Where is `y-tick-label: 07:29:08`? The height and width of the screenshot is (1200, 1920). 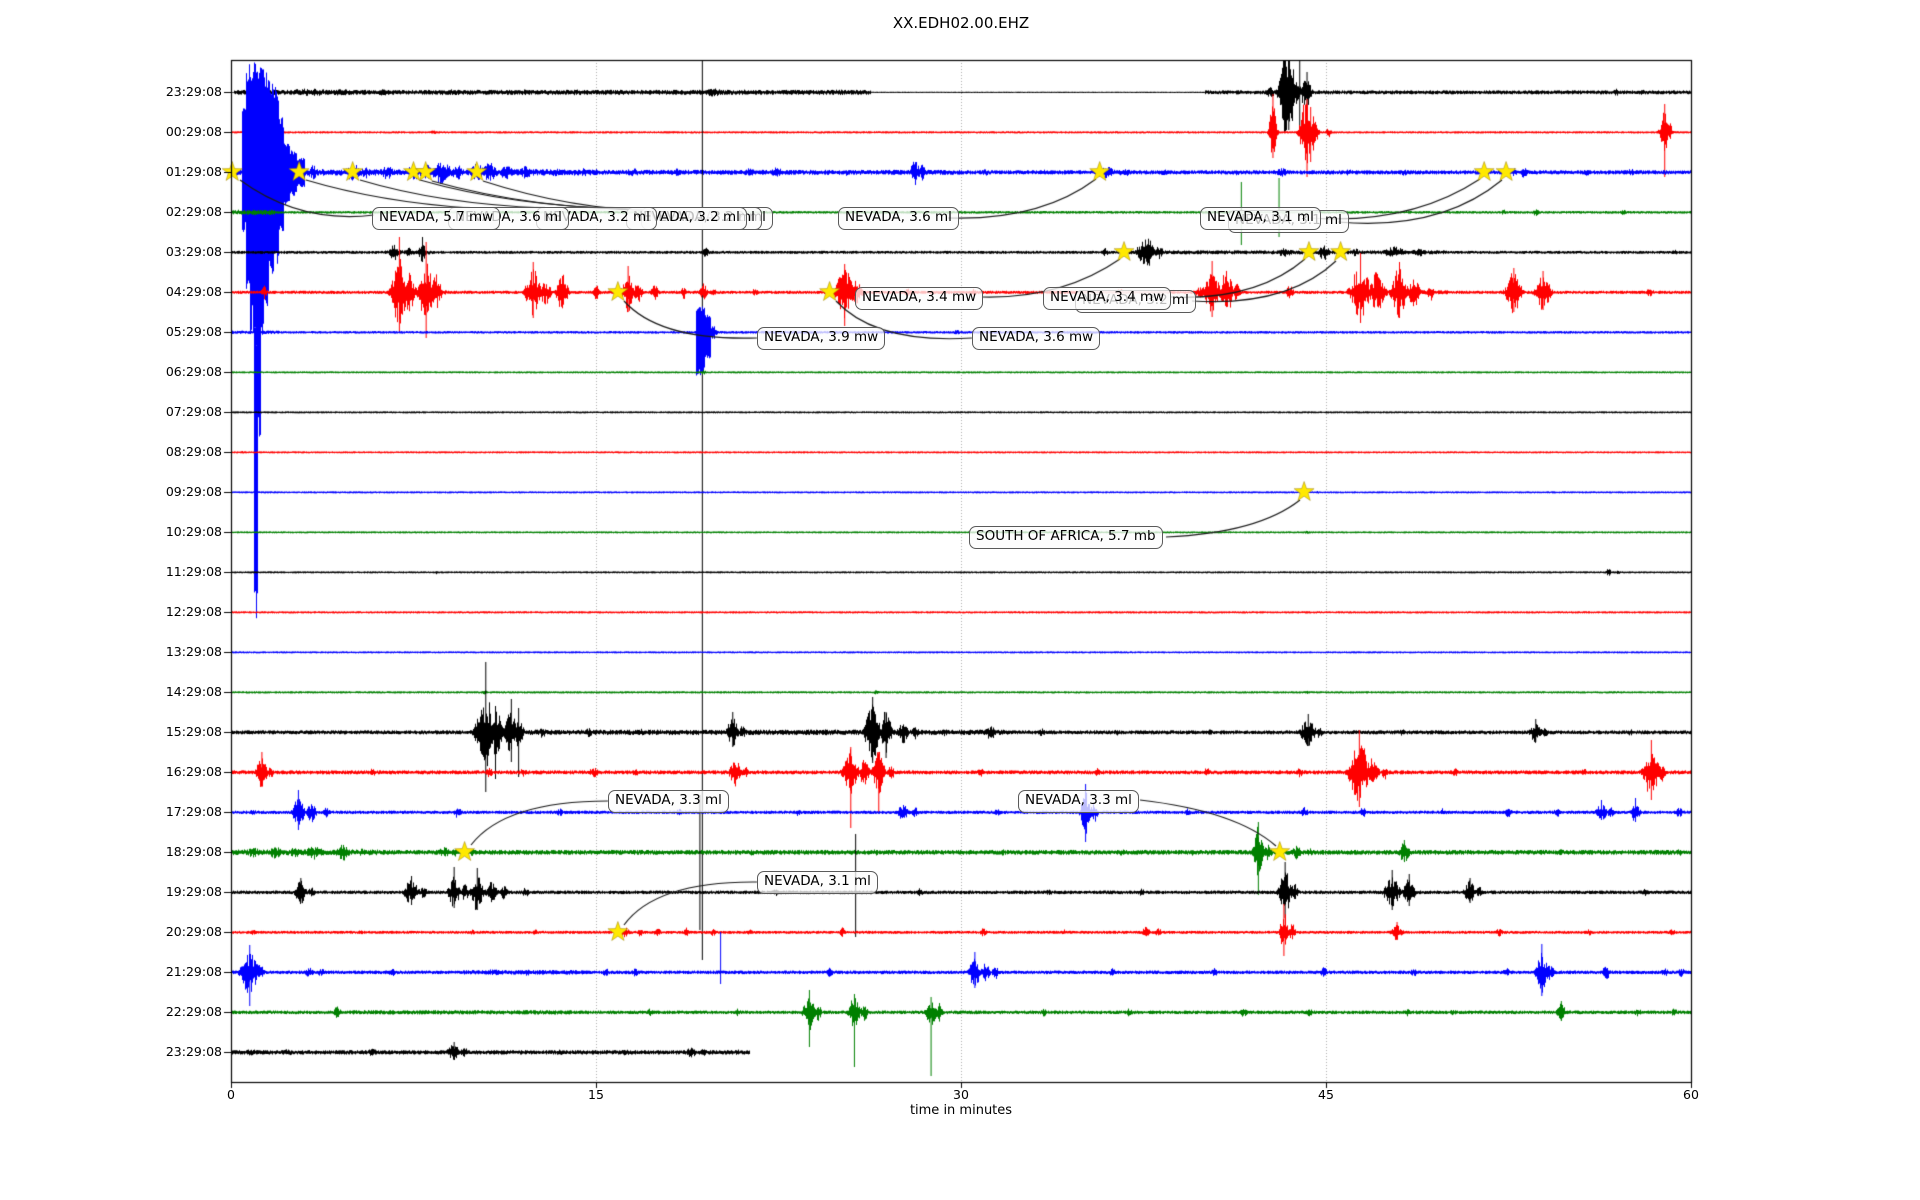 y-tick-label: 07:29:08 is located at coordinates (193, 411).